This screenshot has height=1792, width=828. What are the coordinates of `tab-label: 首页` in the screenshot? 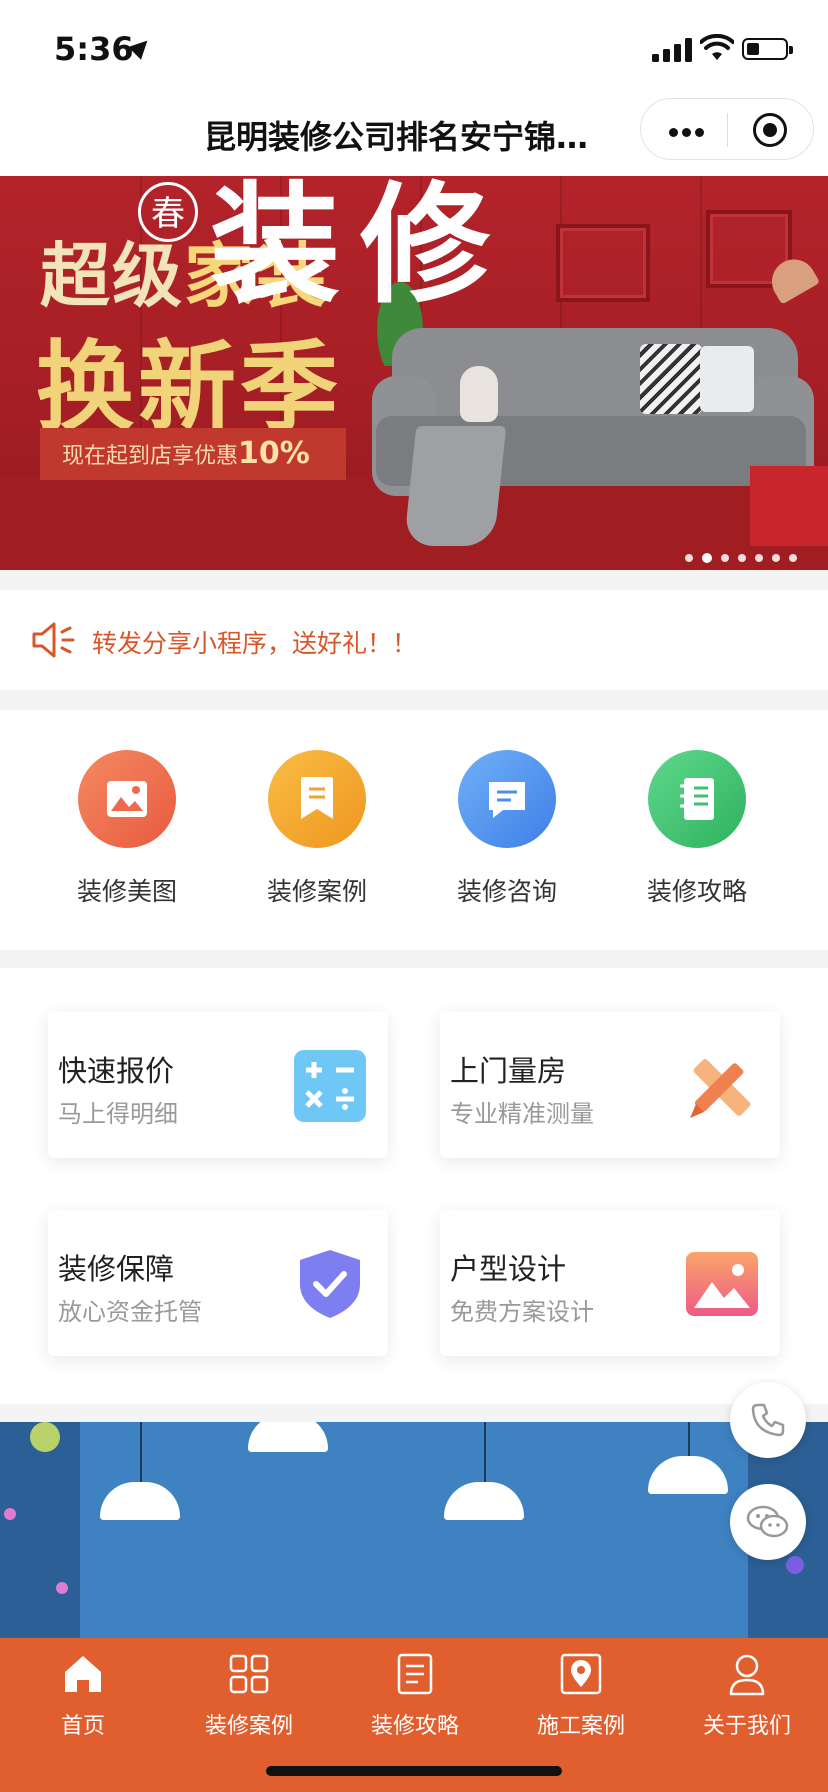 It's located at (82, 1726).